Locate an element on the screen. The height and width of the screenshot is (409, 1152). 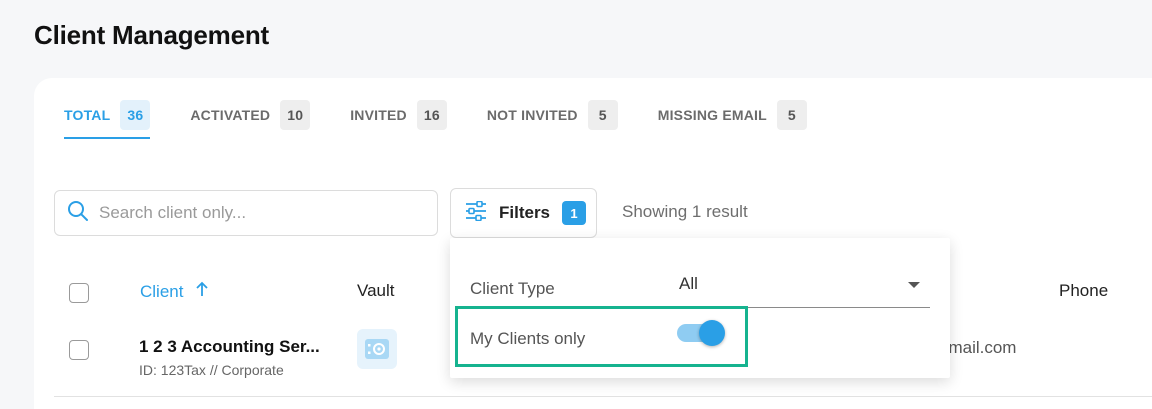
tab-count-badge: 16 is located at coordinates (431, 115).